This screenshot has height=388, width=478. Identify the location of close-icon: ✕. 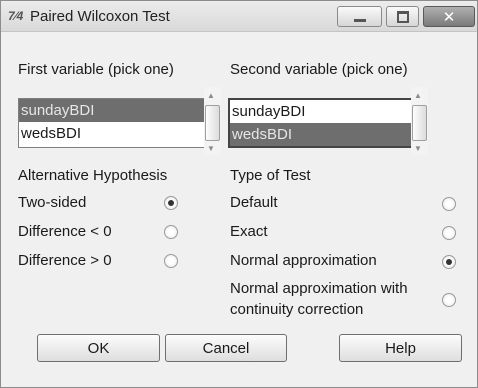
(449, 16).